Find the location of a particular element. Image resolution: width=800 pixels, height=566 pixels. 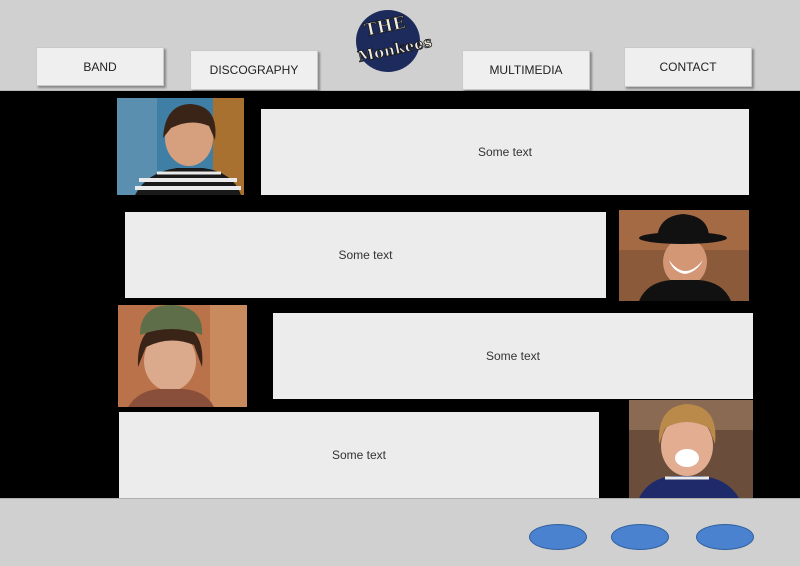

footer is located at coordinates (400, 532).